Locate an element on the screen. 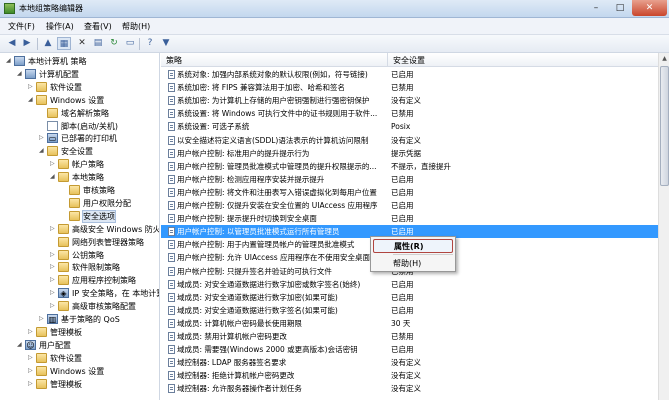 This screenshot has height=400, width=669. menu-view: 查看(V) is located at coordinates (98, 26).